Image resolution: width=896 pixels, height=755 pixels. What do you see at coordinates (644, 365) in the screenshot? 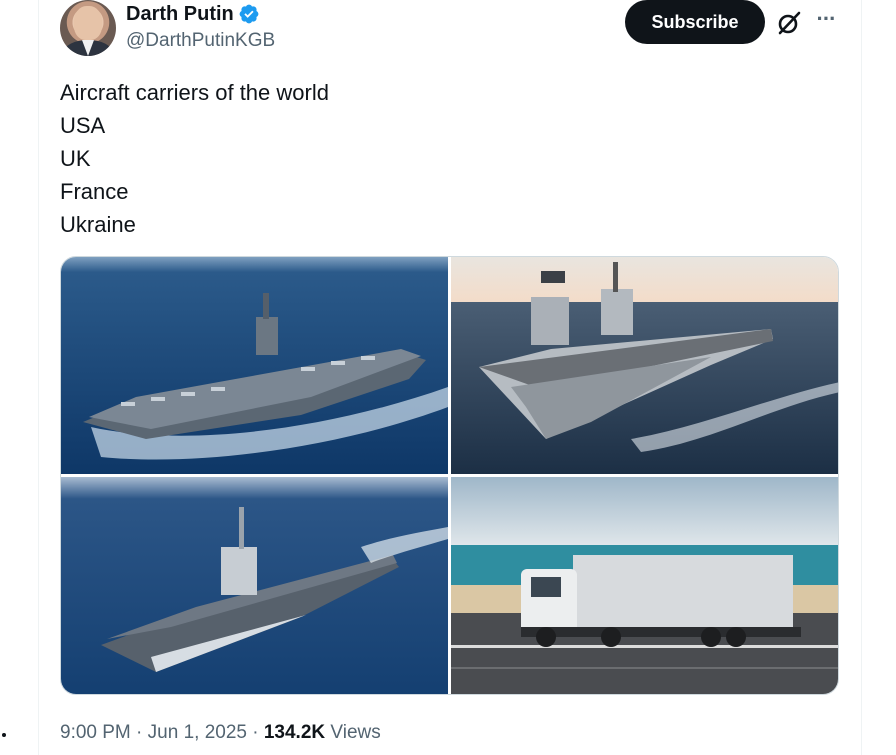
I see `media-image-uk-carrier` at bounding box center [644, 365].